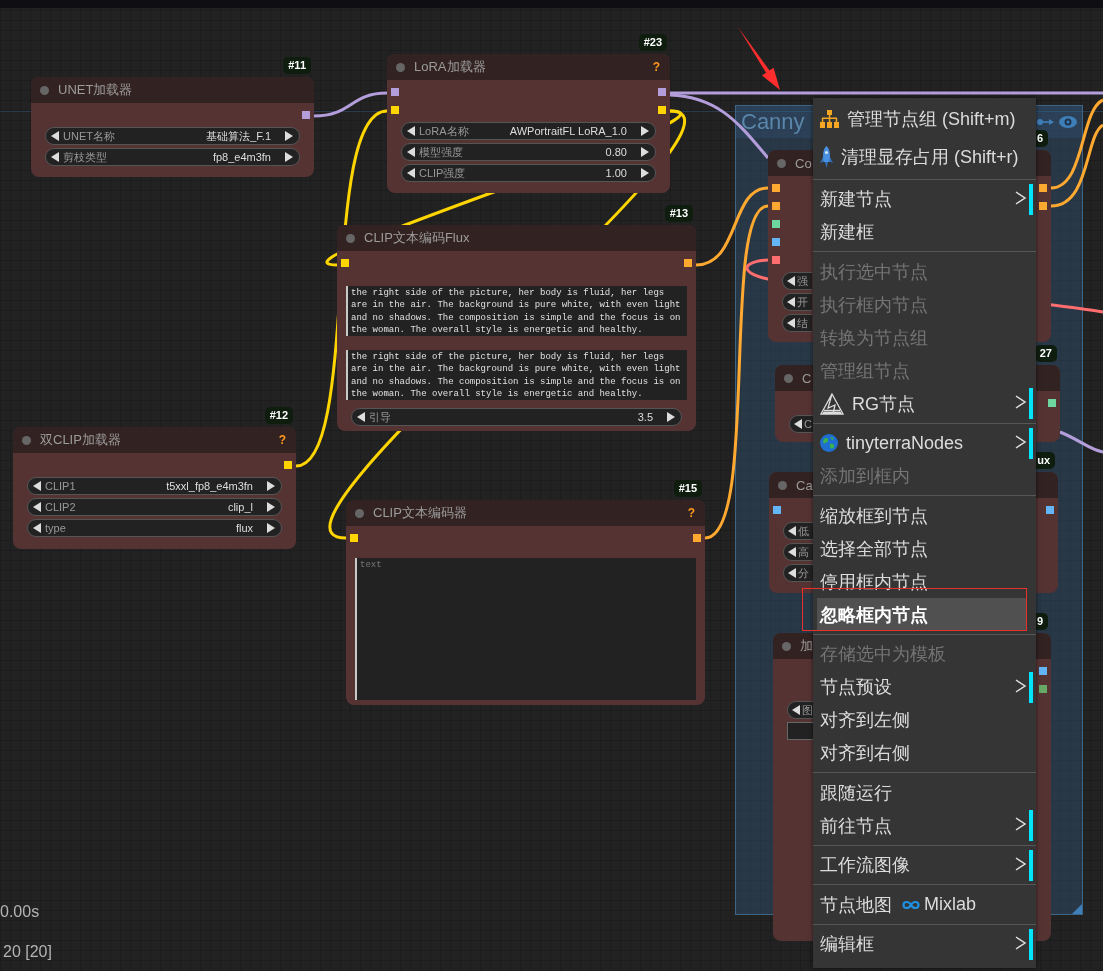 The height and width of the screenshot is (971, 1103). I want to click on stats-text: 0.00s, so click(20, 912).